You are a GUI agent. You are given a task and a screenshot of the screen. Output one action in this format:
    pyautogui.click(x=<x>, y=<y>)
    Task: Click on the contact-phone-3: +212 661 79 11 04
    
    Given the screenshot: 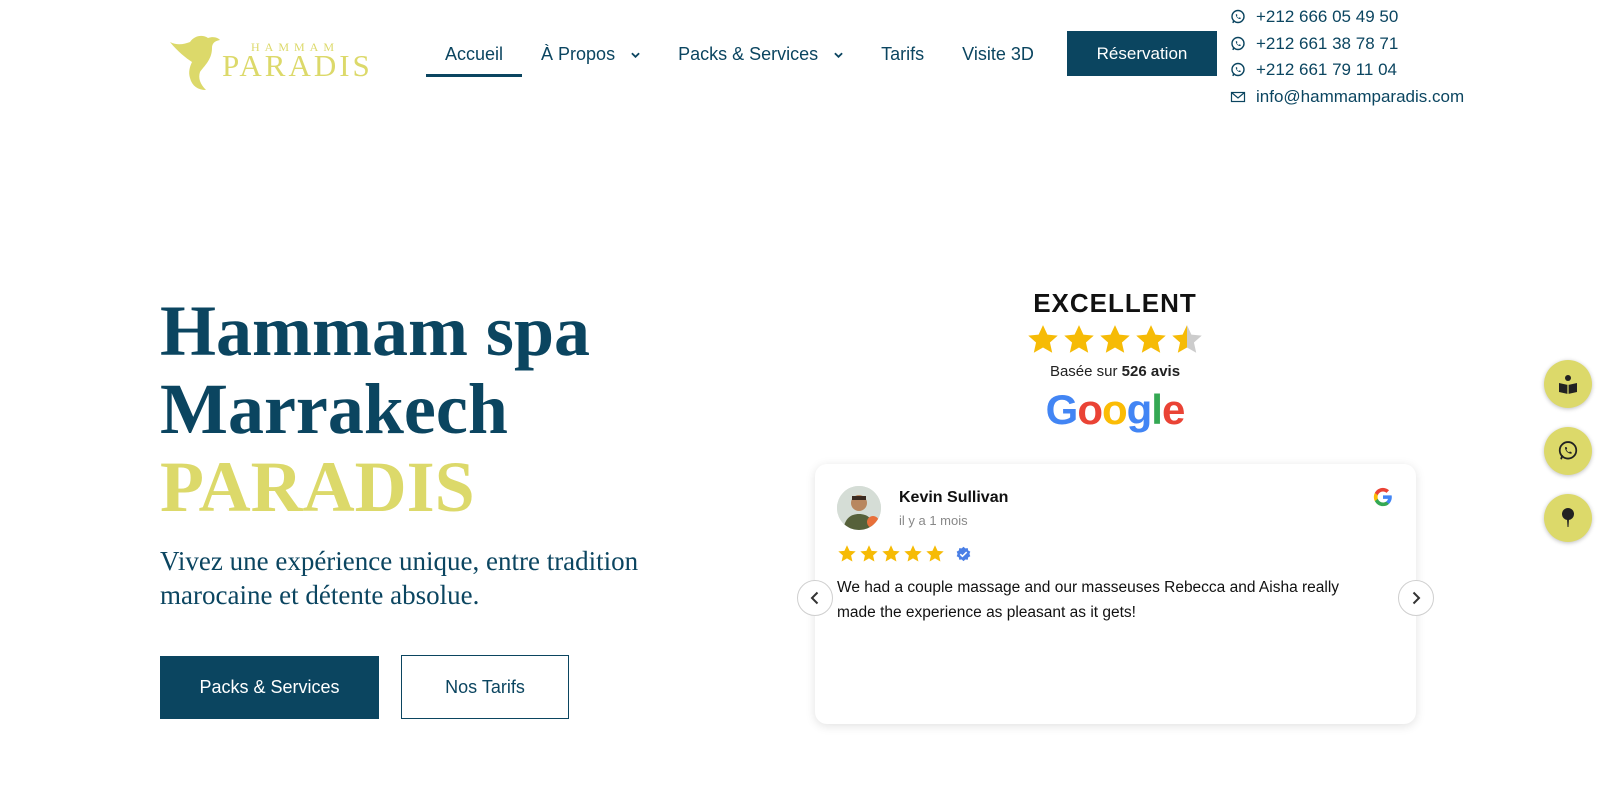 What is the action you would take?
    pyautogui.click(x=1347, y=70)
    